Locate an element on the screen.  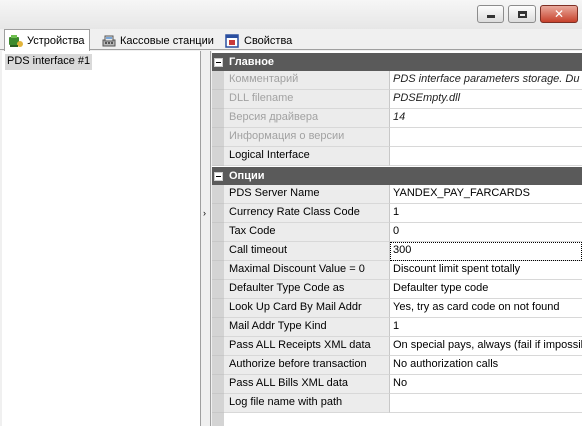
category-options: Опции is located at coordinates (397, 176).